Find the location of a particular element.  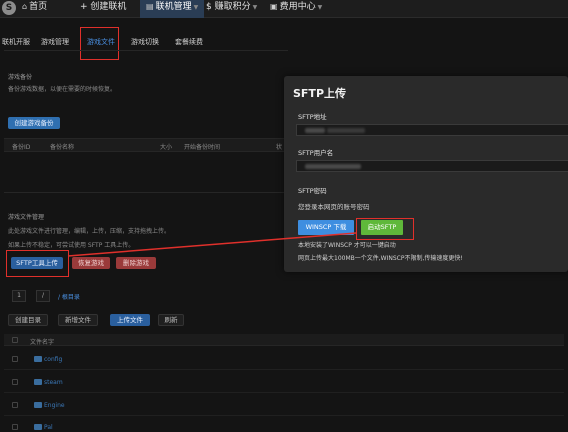

files-desc-2: 如果上传不稳定，可尝试使用 SFTP 工具上传。 is located at coordinates (71, 245).